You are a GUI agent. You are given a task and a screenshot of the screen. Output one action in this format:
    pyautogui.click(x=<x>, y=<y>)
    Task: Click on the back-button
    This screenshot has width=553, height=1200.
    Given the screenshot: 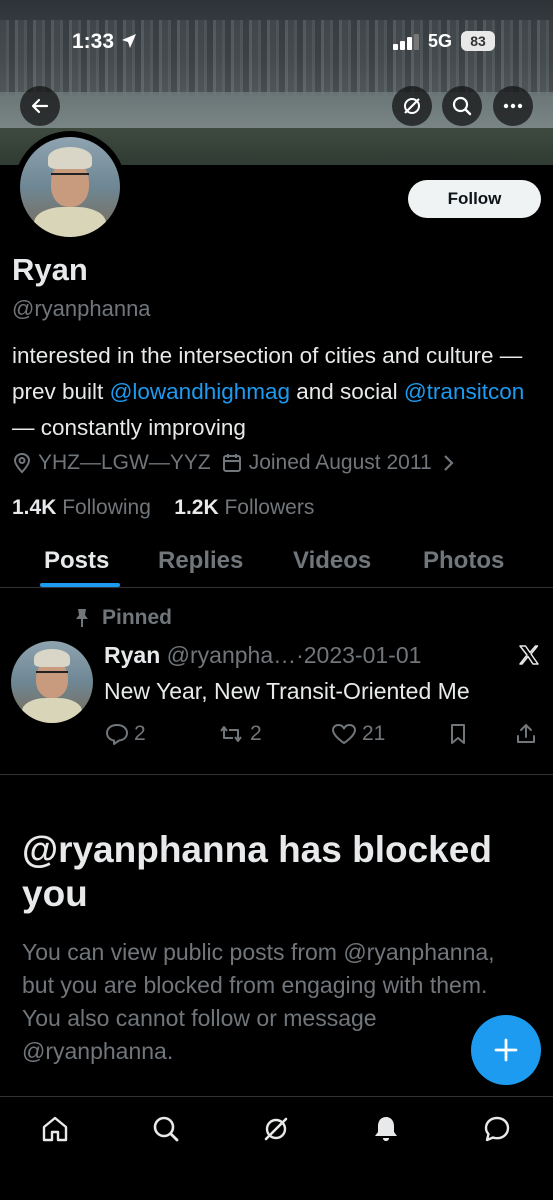 What is the action you would take?
    pyautogui.click(x=40, y=106)
    